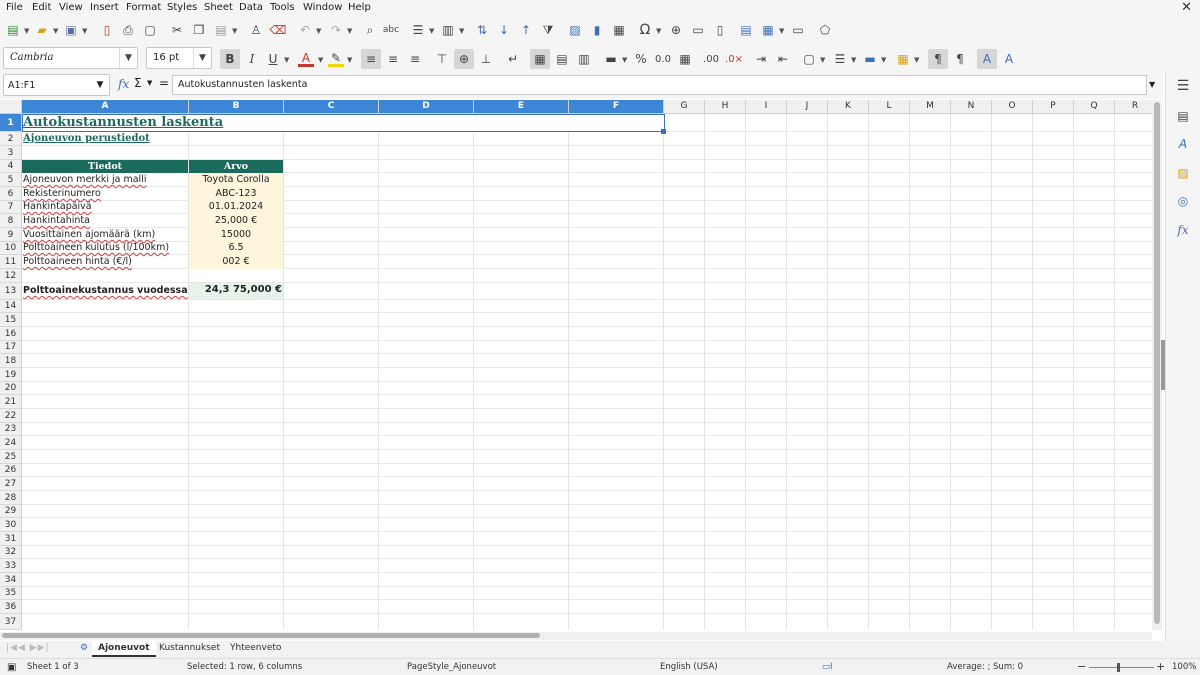  What do you see at coordinates (1121, 667) in the screenshot?
I see `zoom-slider` at bounding box center [1121, 667].